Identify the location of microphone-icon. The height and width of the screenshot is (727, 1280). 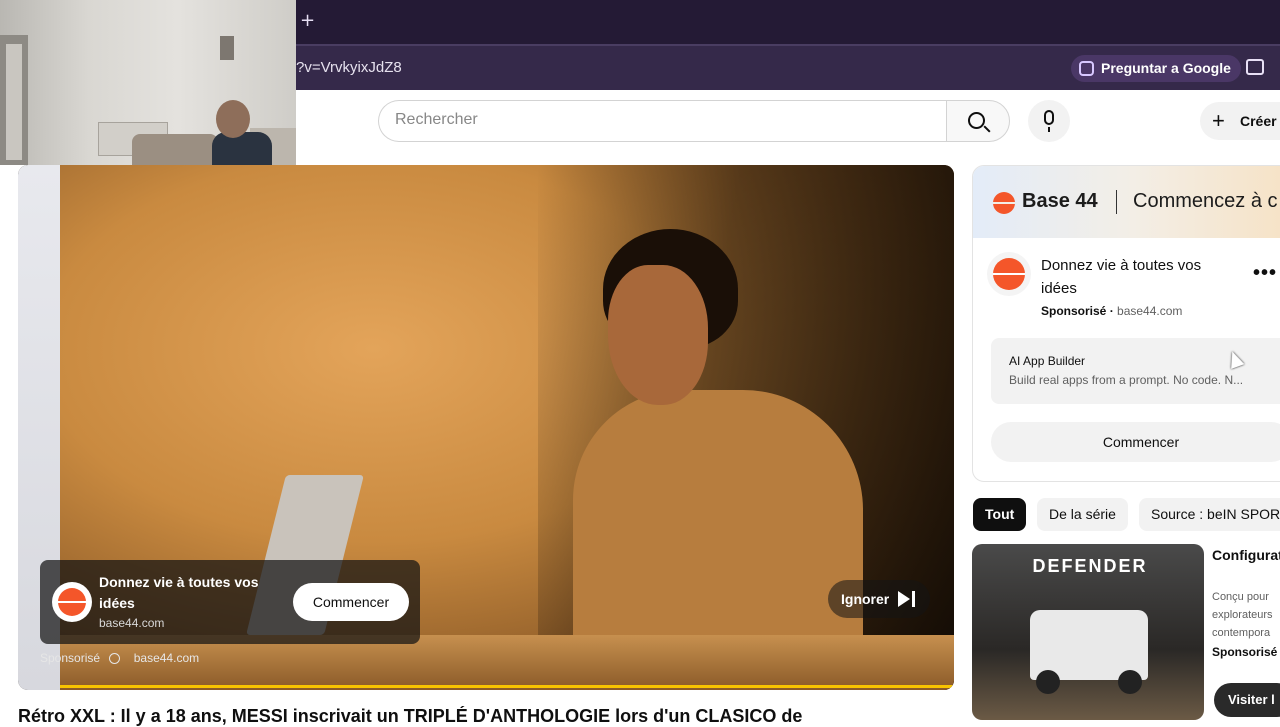
(1049, 117).